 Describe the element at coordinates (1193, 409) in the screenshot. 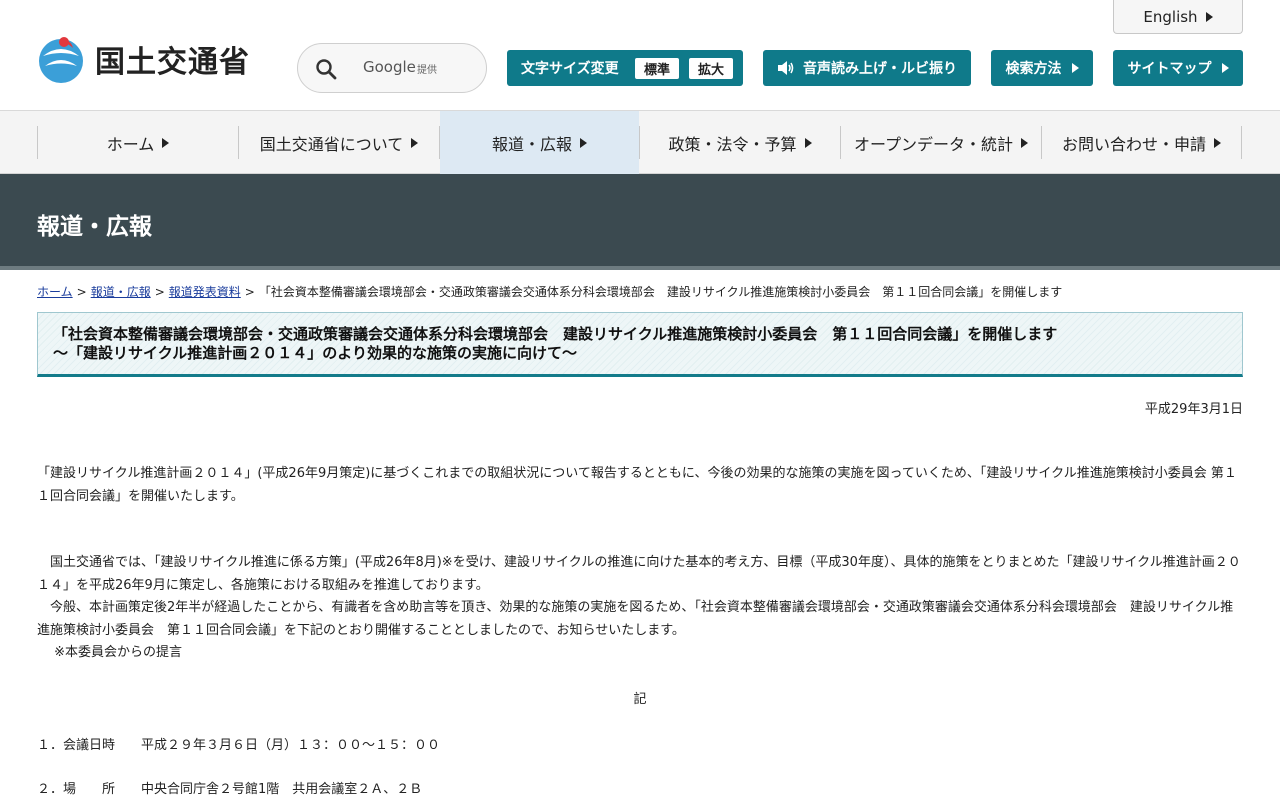

I see `release-date: 平成29年3月1日` at that location.